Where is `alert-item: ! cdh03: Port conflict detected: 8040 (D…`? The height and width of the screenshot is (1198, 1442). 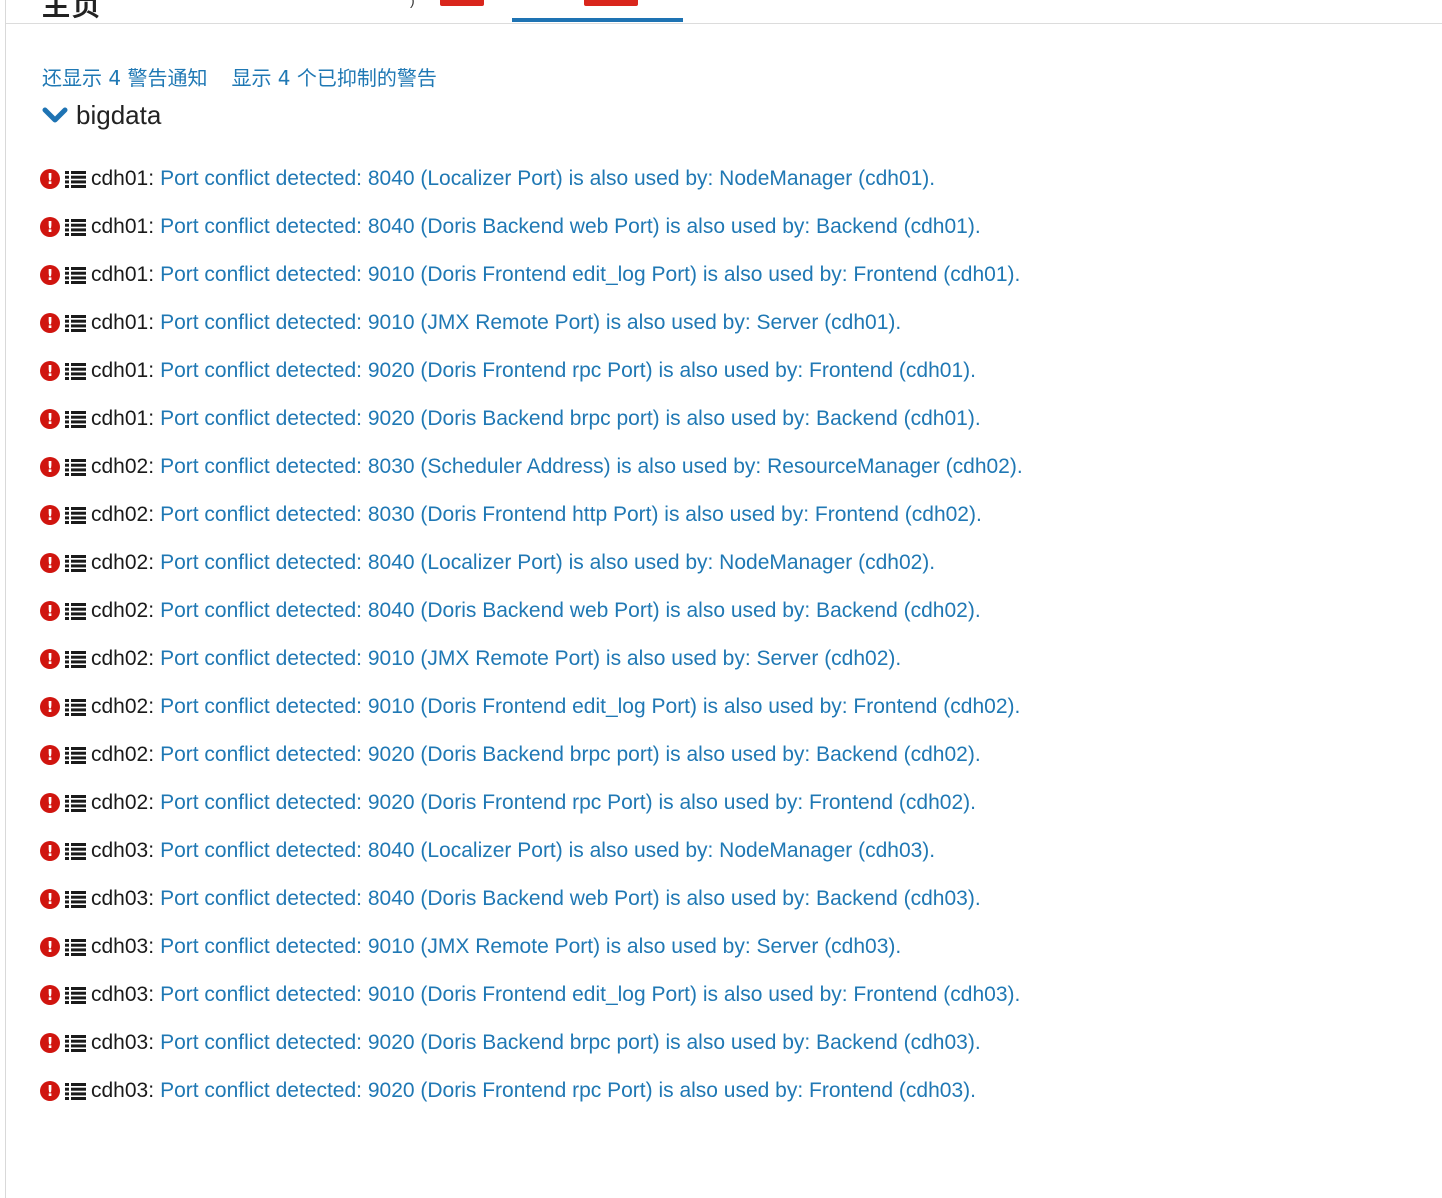
alert-item: ! cdh03: Port conflict detected: 8040 (D… is located at coordinates (531, 899).